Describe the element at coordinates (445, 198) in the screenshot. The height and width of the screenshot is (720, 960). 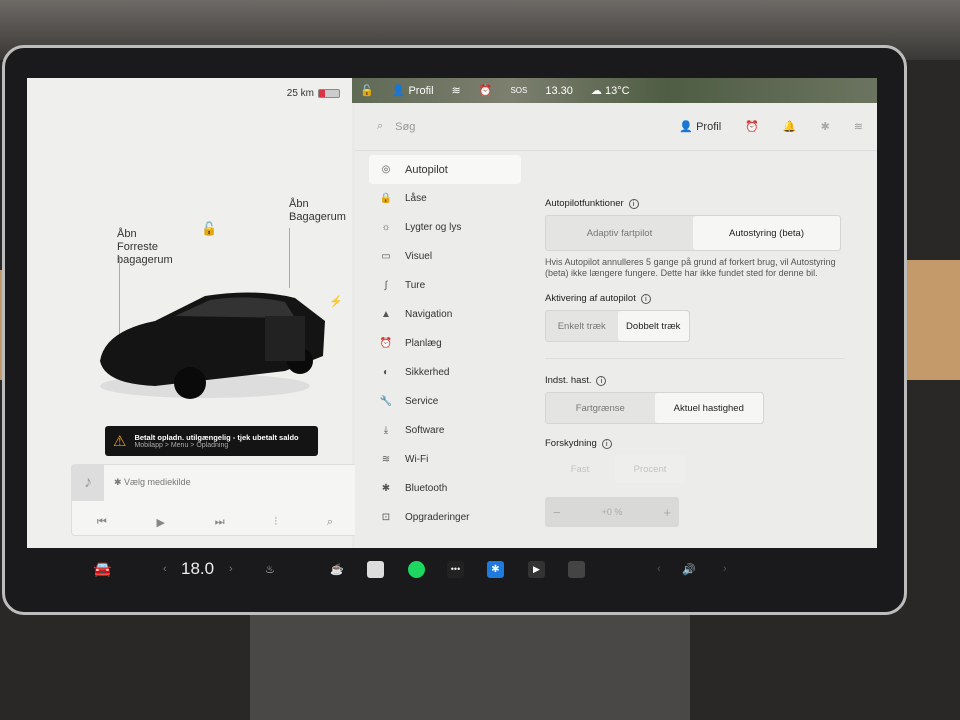
I see `nav-item-l-se: 🔒 Låse` at that location.